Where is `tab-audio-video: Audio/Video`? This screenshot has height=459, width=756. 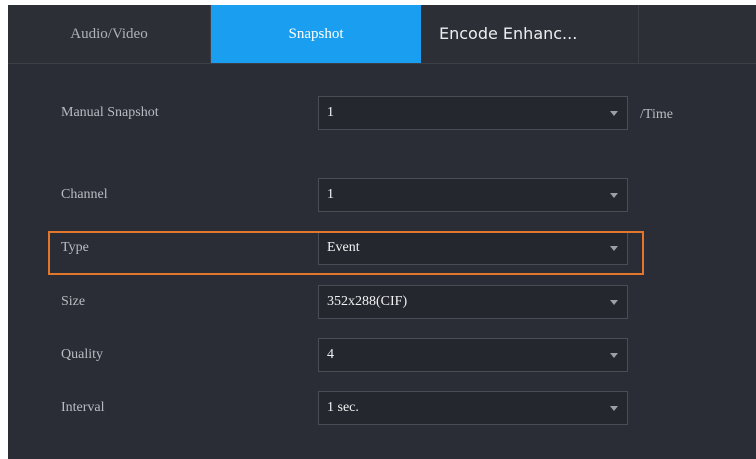 tab-audio-video: Audio/Video is located at coordinates (109, 34).